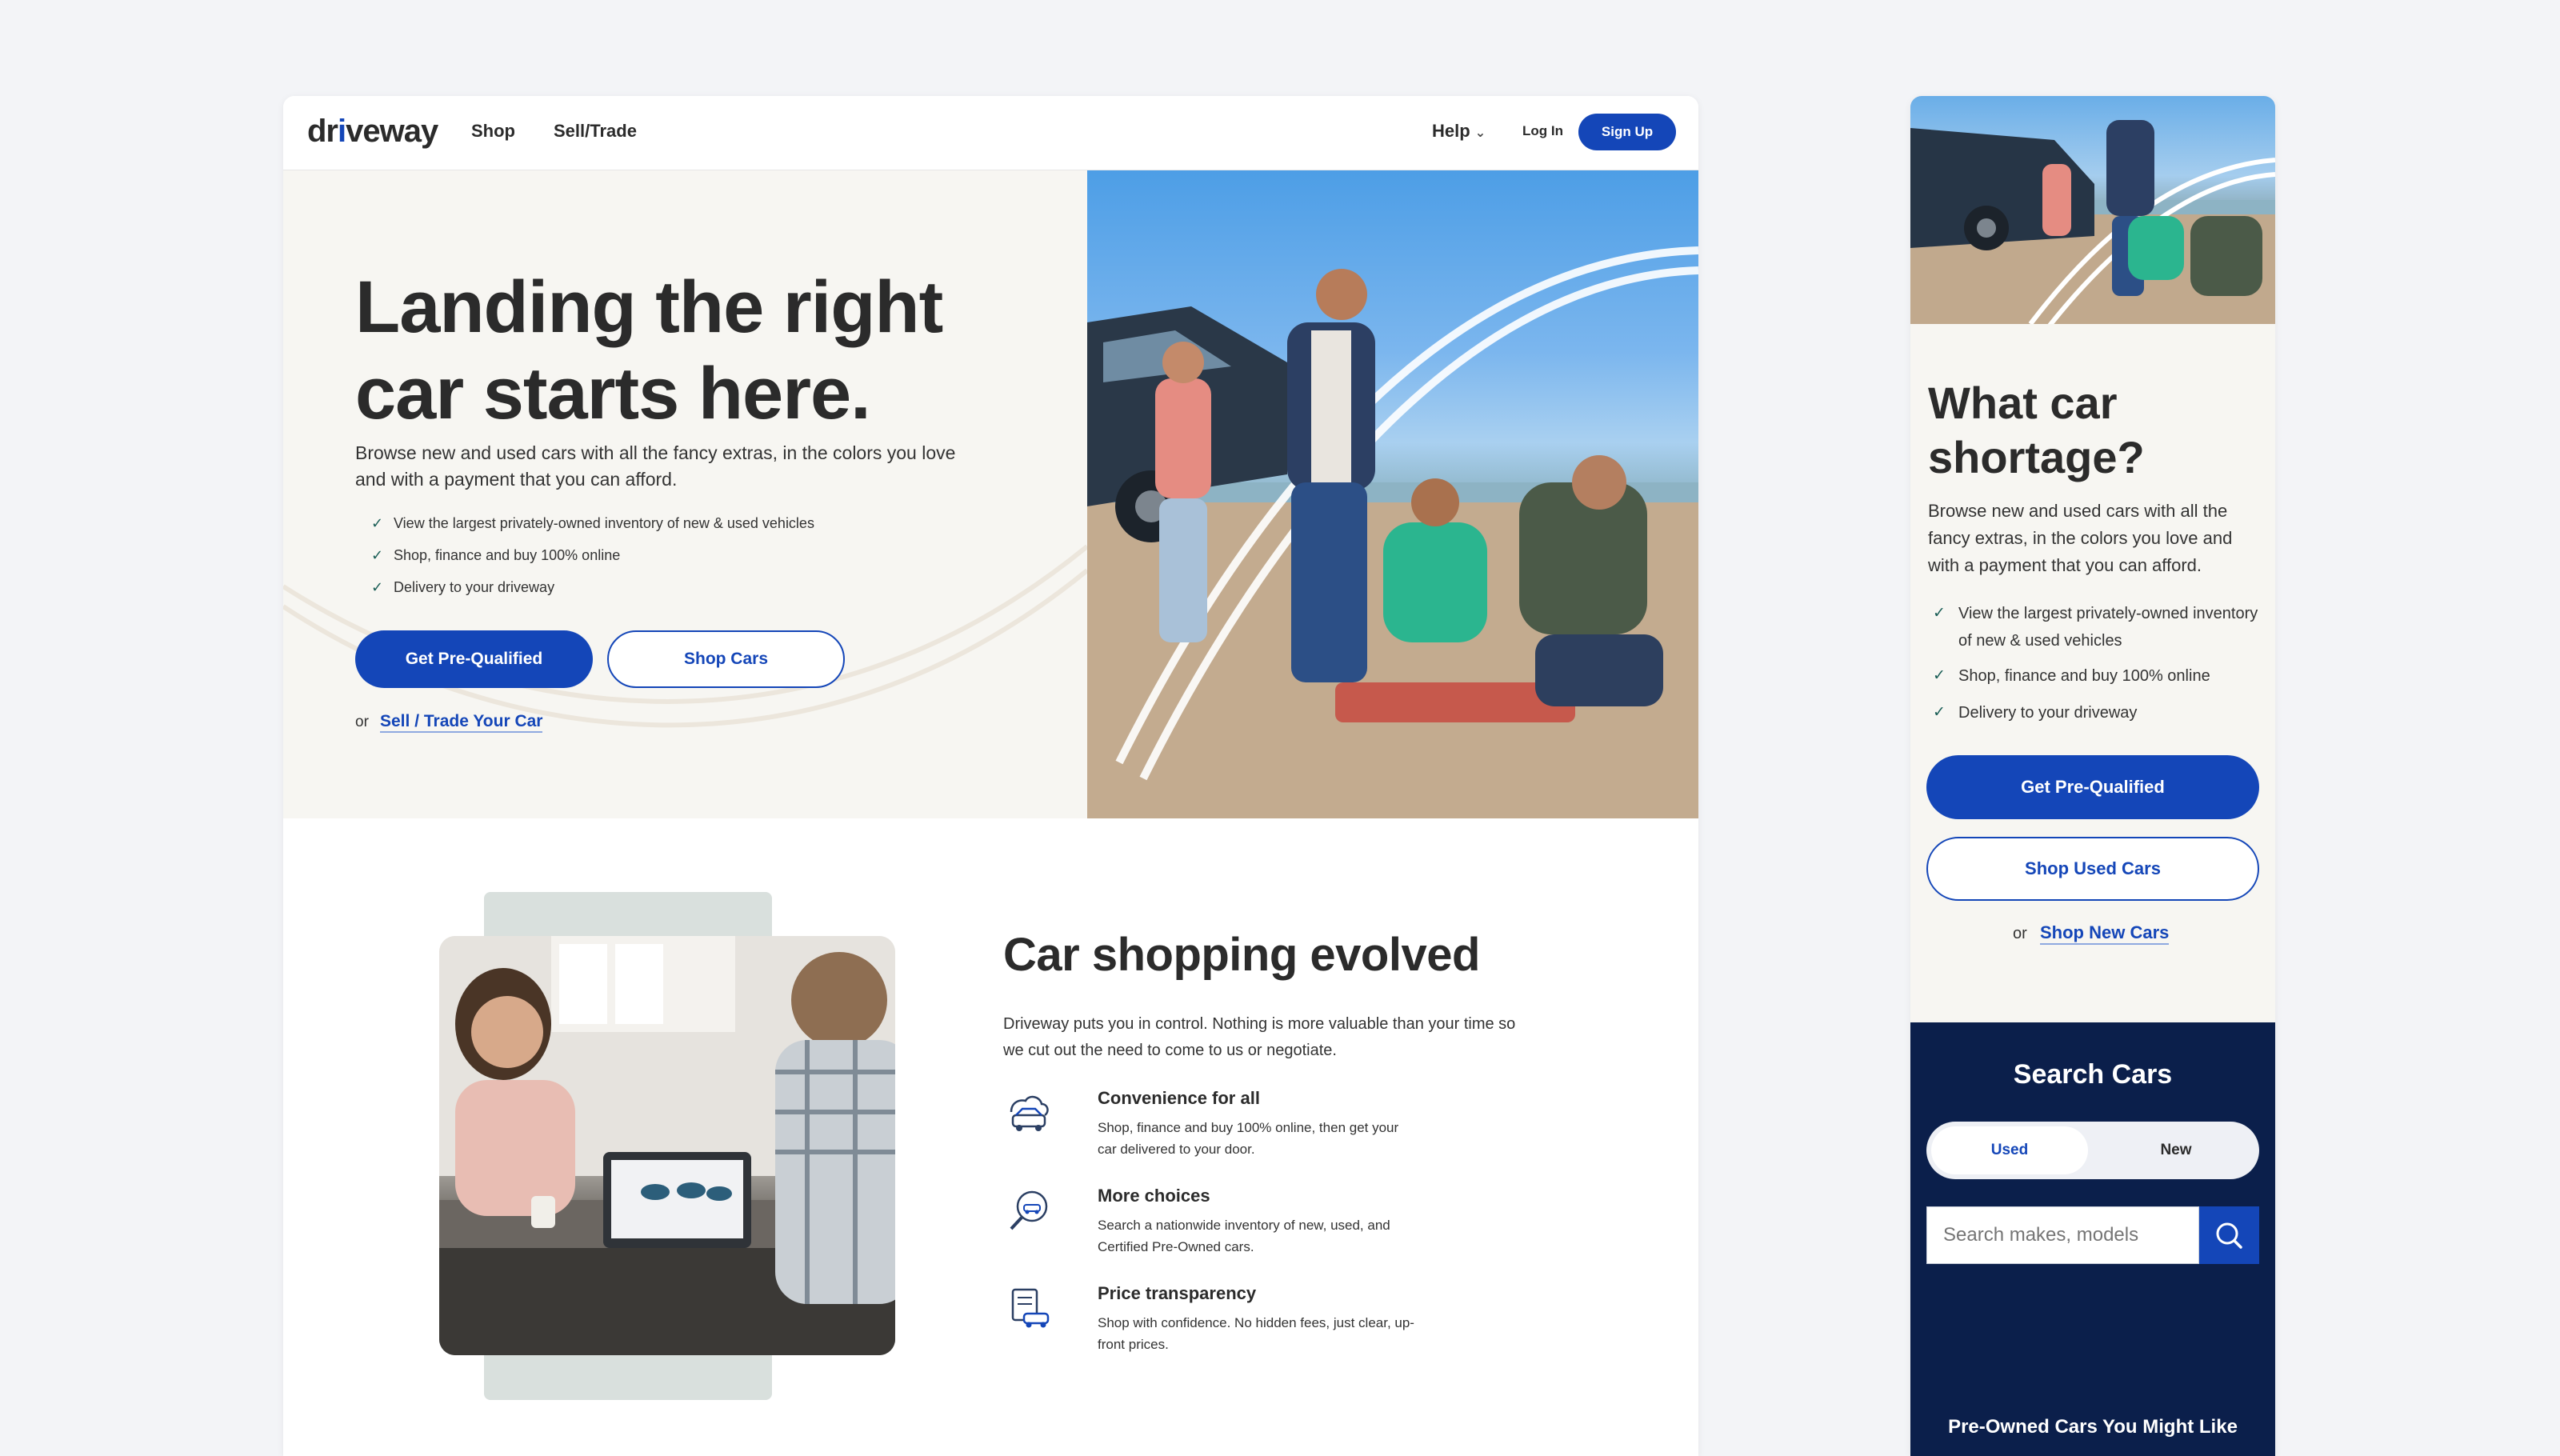 The height and width of the screenshot is (1456, 2560). I want to click on price-tag-car-icon, so click(1030, 1308).